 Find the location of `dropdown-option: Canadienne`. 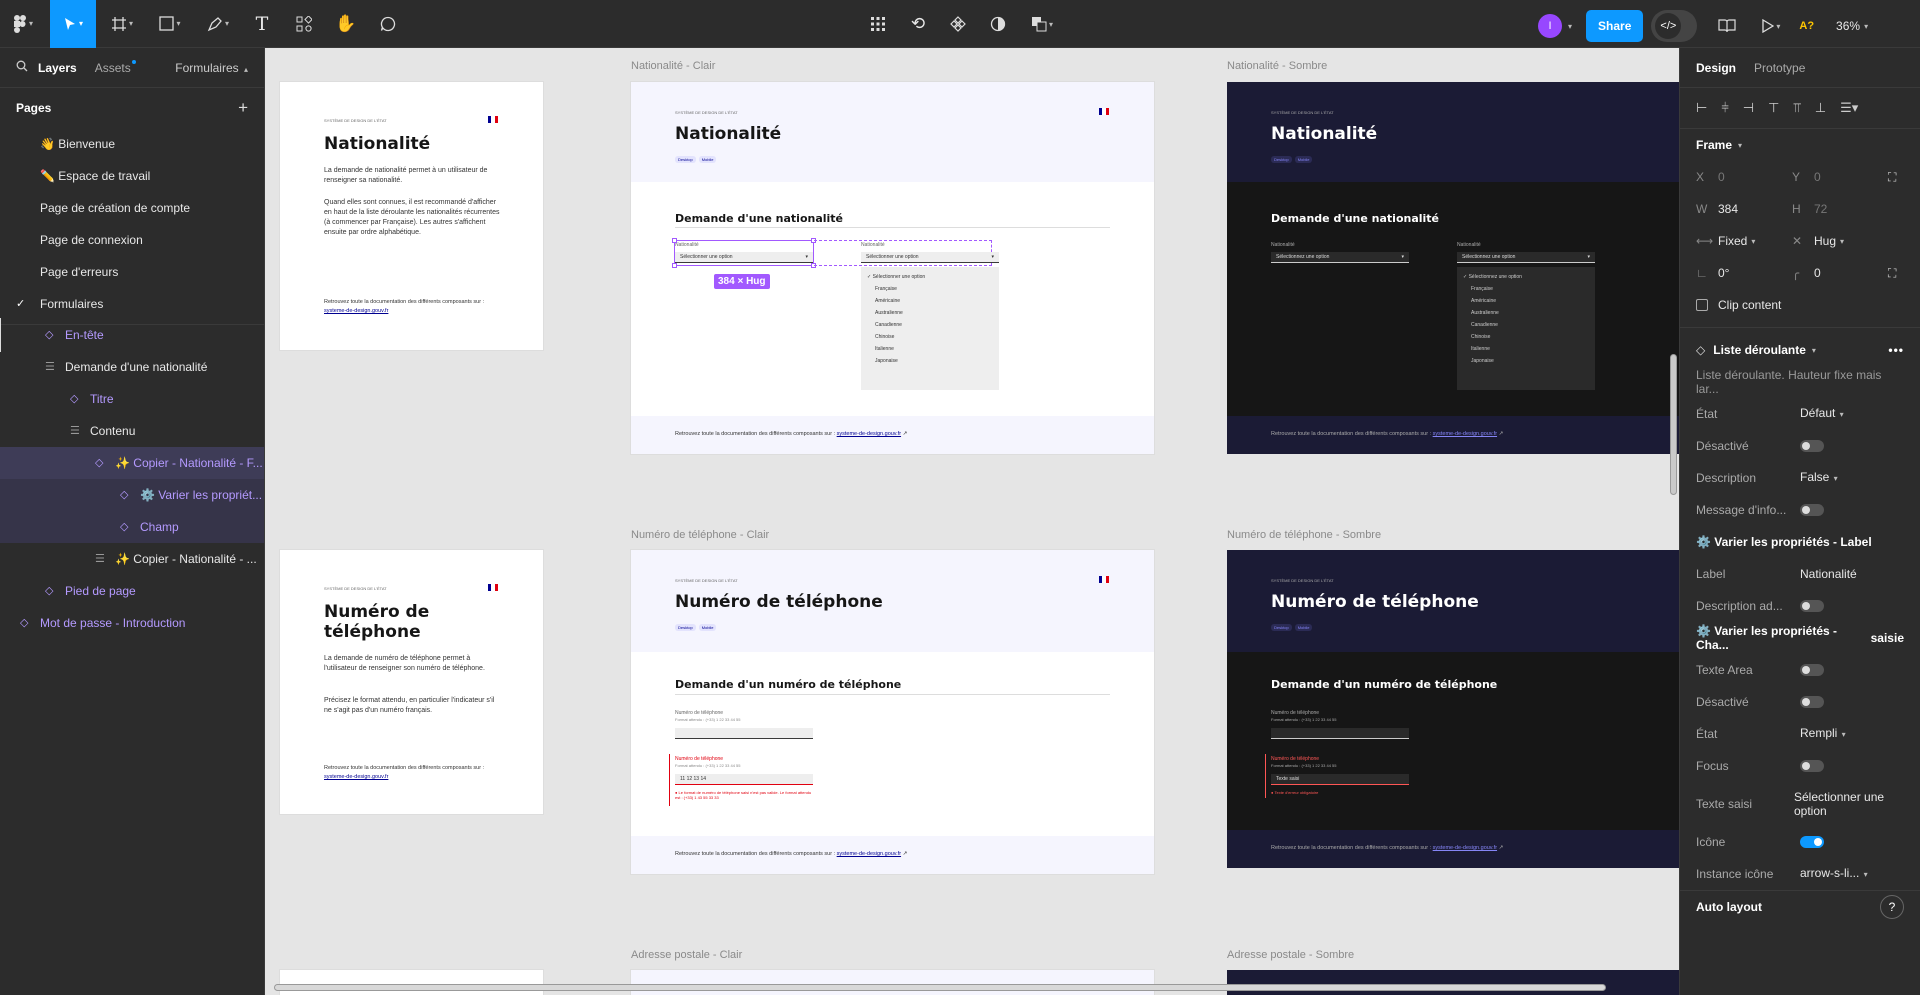

dropdown-option: Canadienne is located at coordinates (1526, 325).